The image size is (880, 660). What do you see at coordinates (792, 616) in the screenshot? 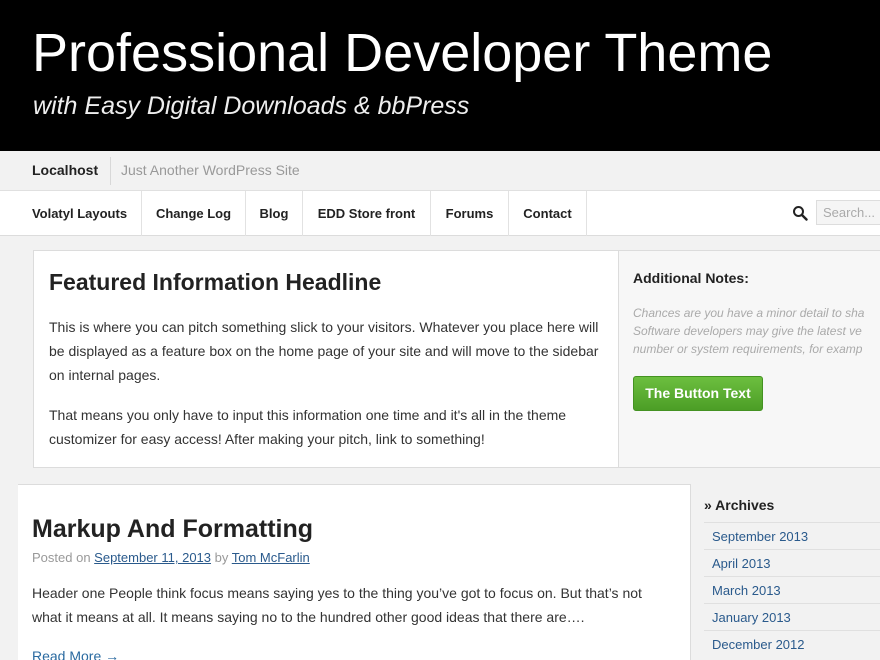
I see `archive-link: January 2013` at bounding box center [792, 616].